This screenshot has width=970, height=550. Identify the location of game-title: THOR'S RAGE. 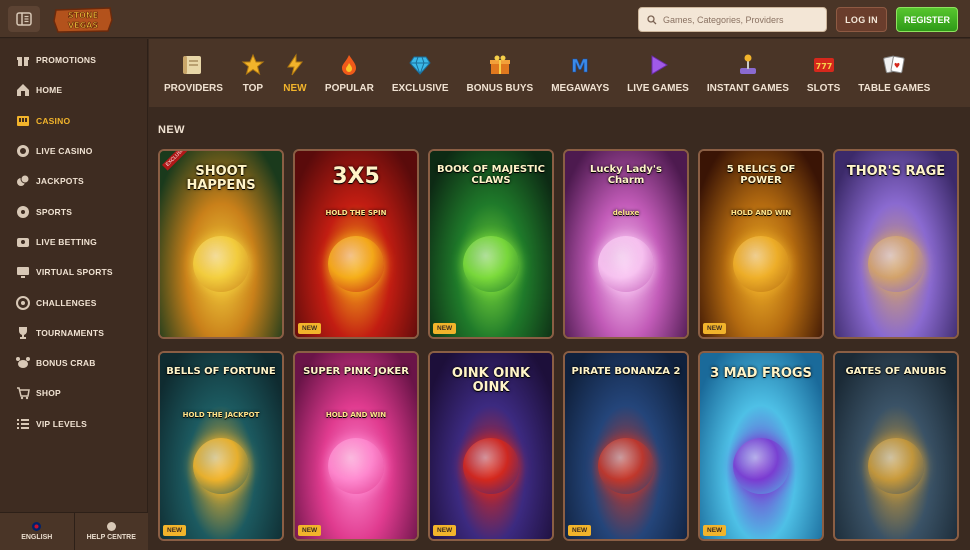
(896, 171).